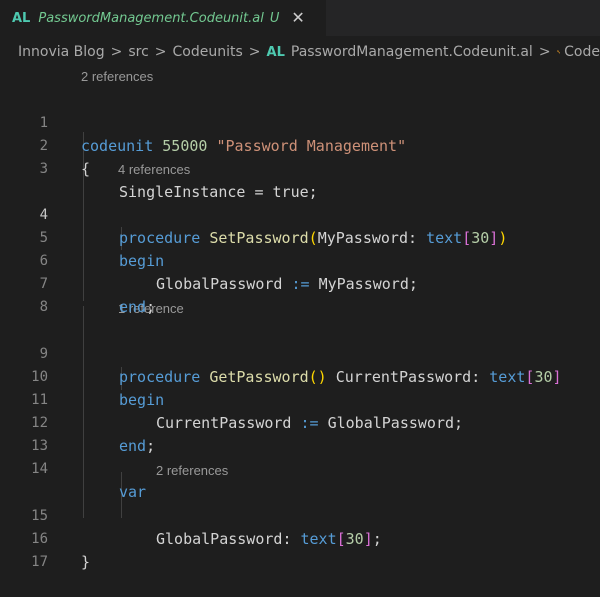  I want to click on line-number: 14, so click(39, 469).